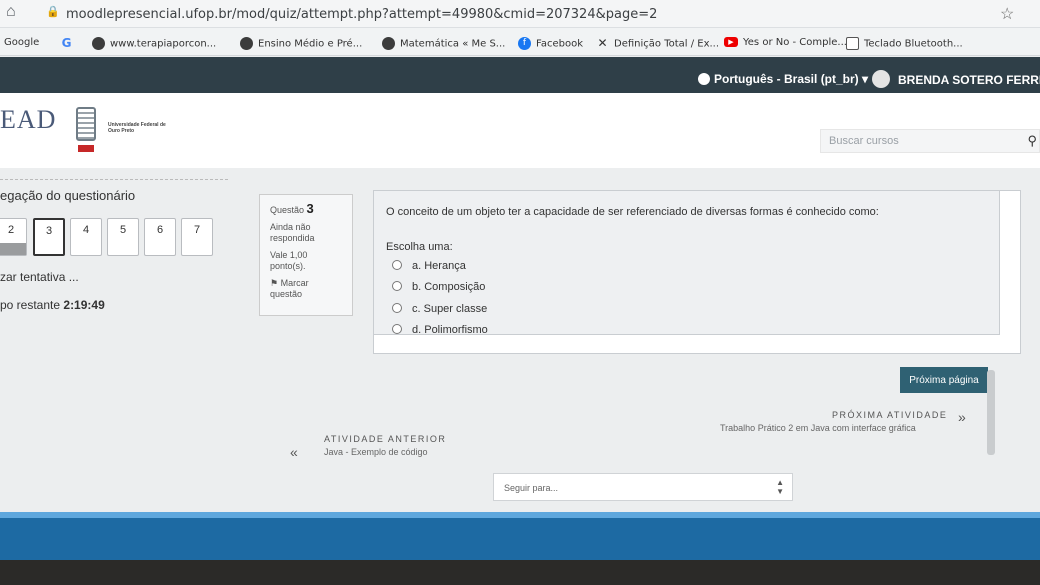 The width and height of the screenshot is (1040, 585). I want to click on university-name: Universidade Federal de Ouro Preto, so click(137, 128).